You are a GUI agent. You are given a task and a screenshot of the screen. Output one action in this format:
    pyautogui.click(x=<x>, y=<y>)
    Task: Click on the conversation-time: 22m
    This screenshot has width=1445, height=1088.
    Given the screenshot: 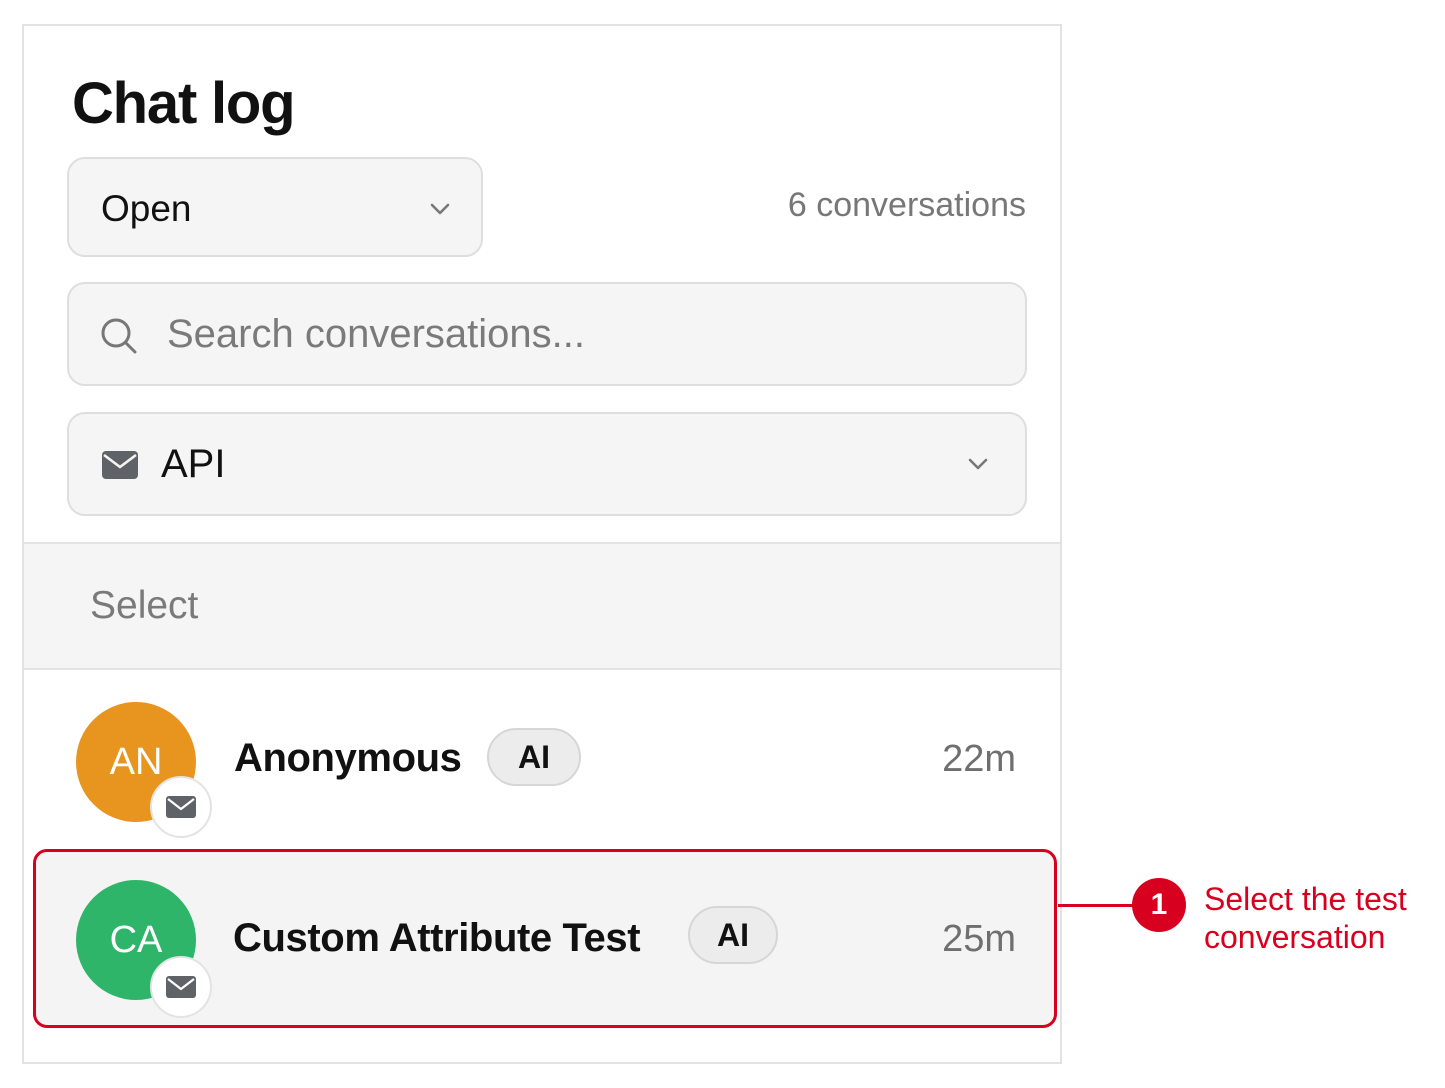 What is the action you would take?
    pyautogui.click(x=979, y=759)
    